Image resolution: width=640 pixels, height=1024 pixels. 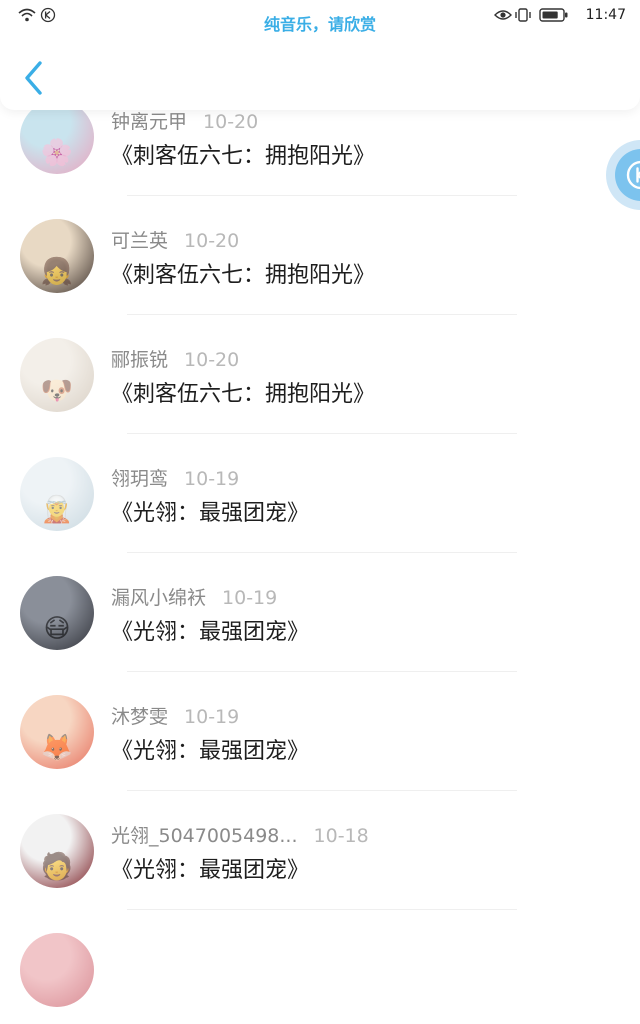 I want to click on floating-widget-inner, so click(x=627, y=175).